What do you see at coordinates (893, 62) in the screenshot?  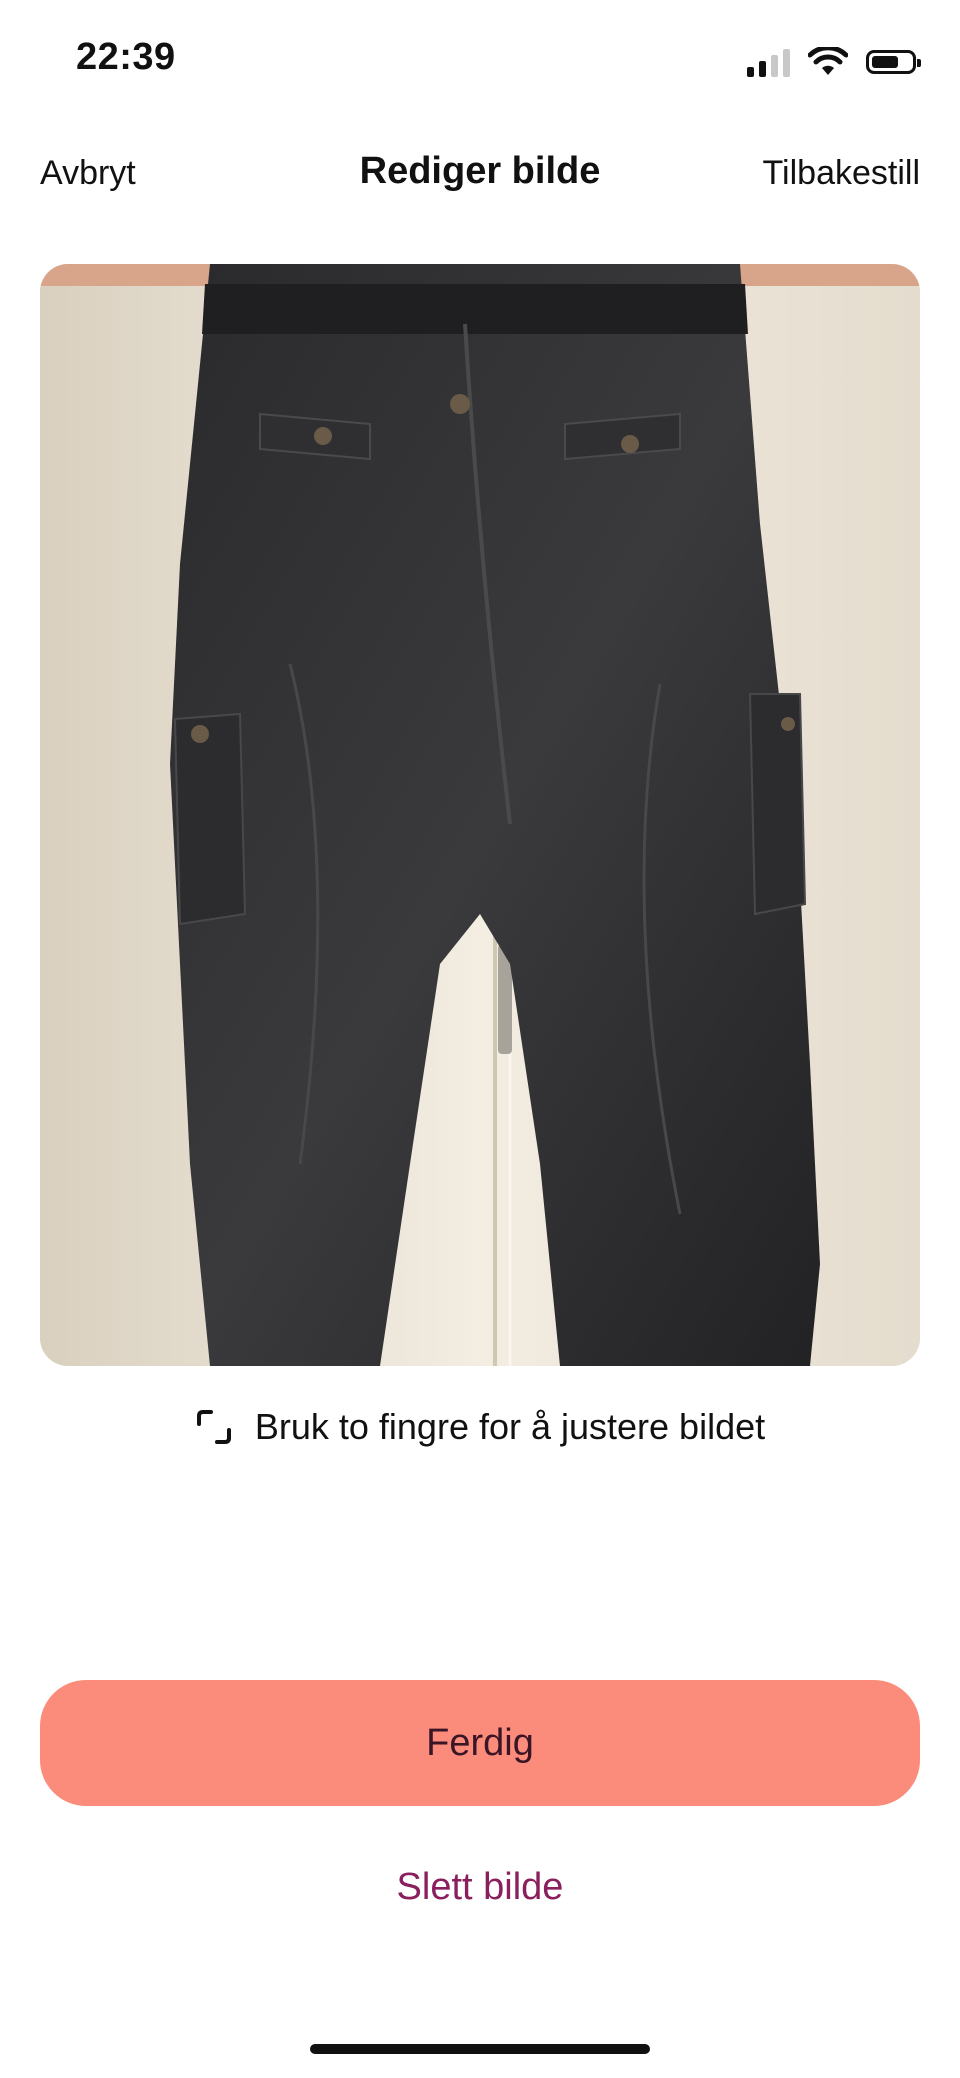 I see `battery-icon` at bounding box center [893, 62].